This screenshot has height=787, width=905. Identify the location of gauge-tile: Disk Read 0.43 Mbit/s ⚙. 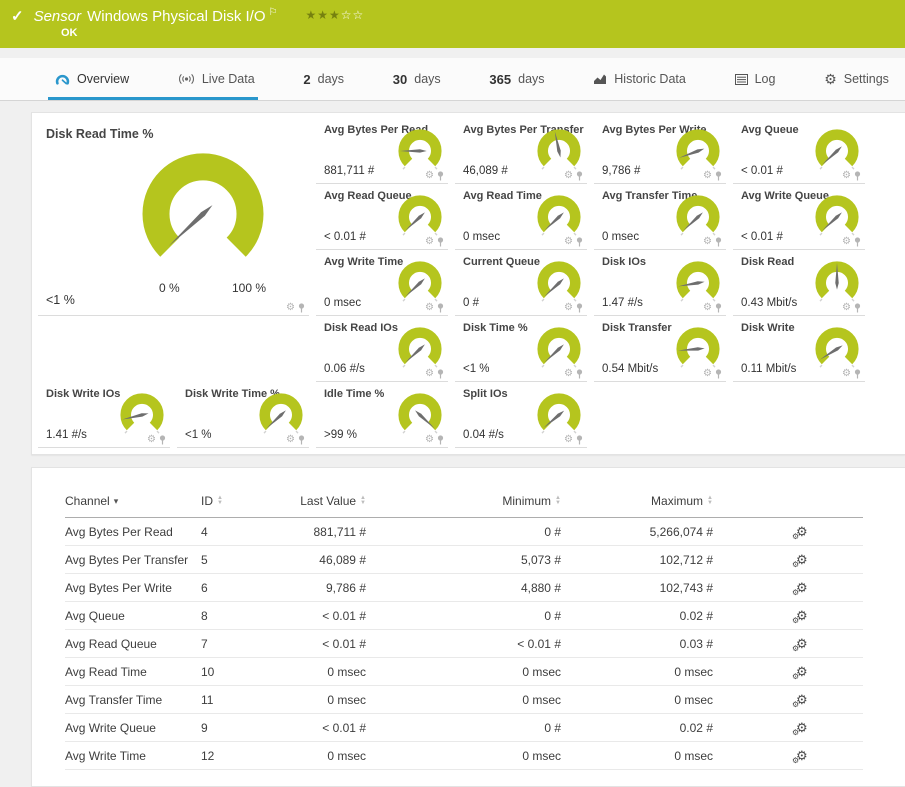
(799, 283).